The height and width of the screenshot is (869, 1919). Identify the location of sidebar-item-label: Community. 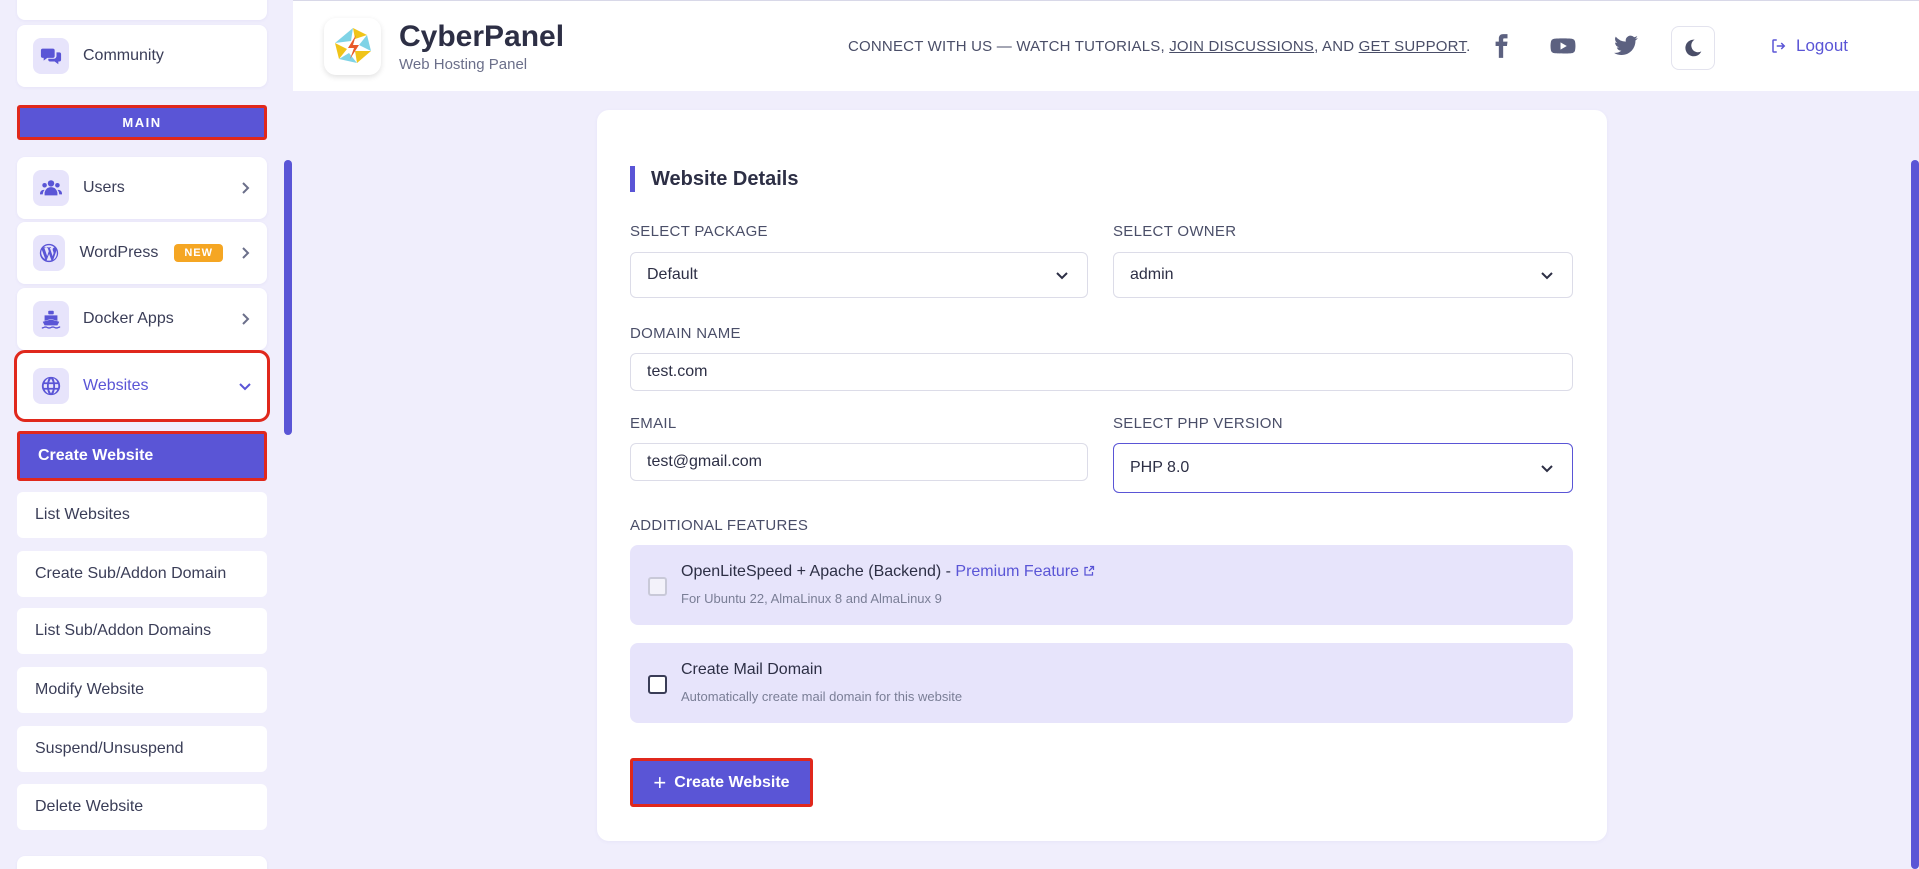
(123, 55).